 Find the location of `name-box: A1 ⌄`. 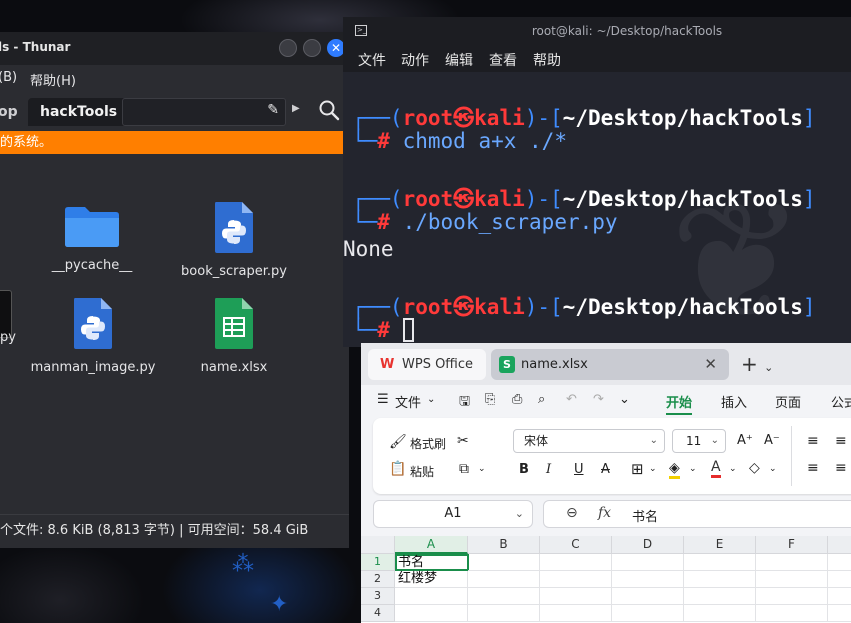

name-box: A1 ⌄ is located at coordinates (453, 514).